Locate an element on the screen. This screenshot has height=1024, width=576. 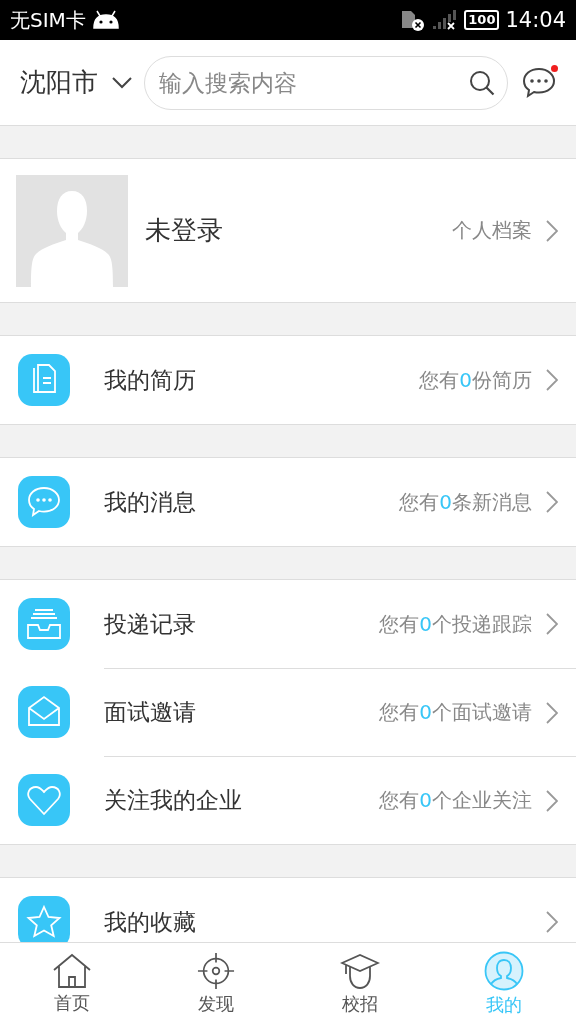
menu-item-label: 我的简历 is located at coordinates (150, 380).